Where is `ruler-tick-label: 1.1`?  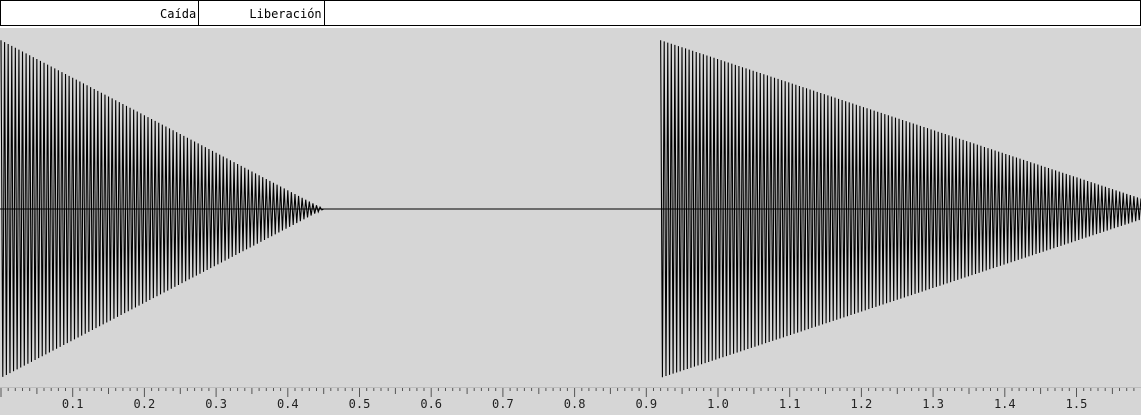 ruler-tick-label: 1.1 is located at coordinates (790, 404).